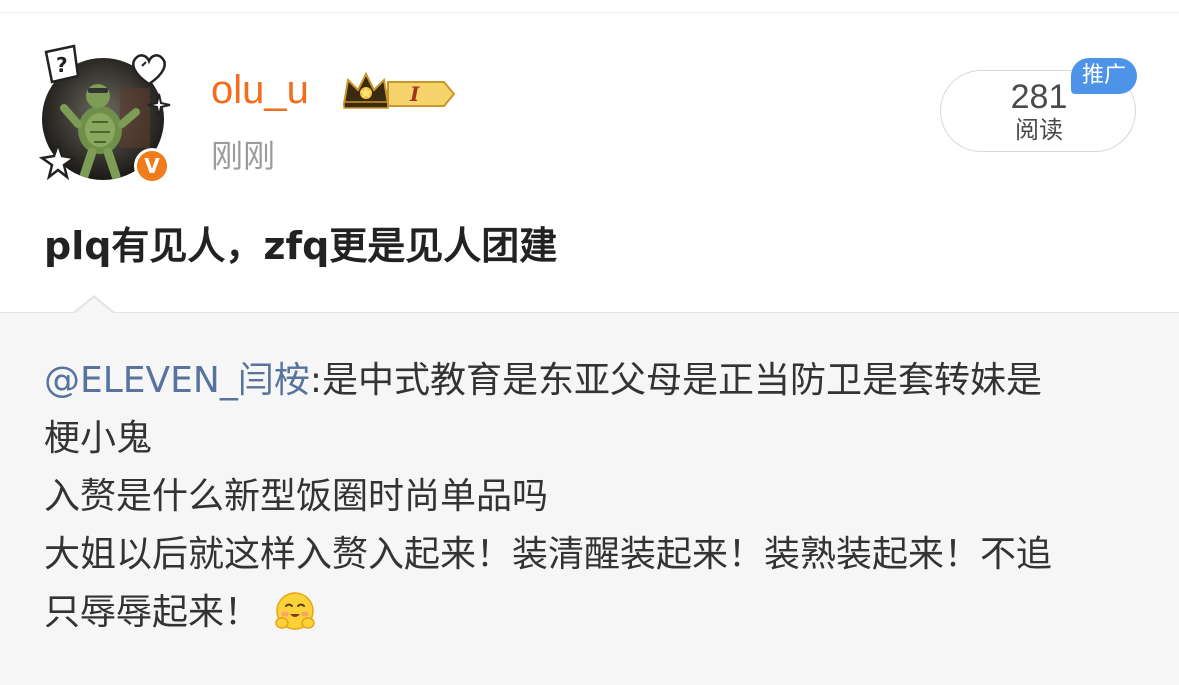 The image size is (1179, 685). What do you see at coordinates (98, 438) in the screenshot?
I see `repost-line: 梗小鬼` at bounding box center [98, 438].